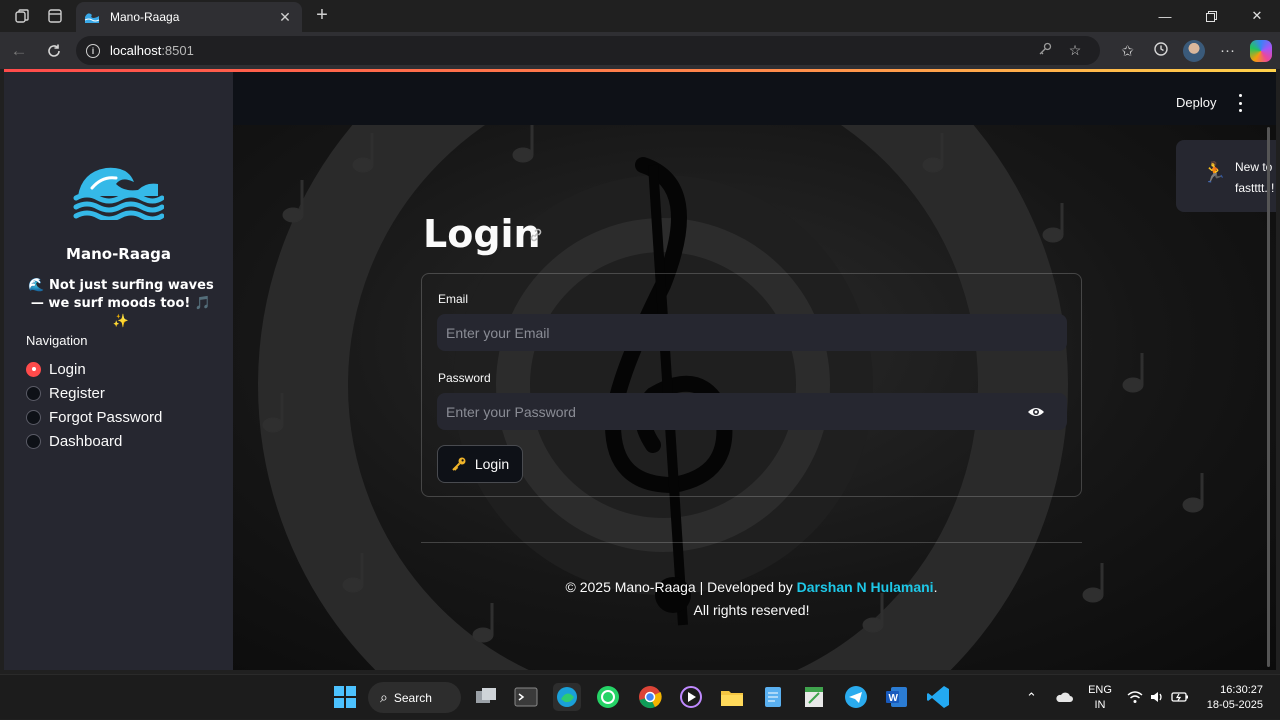  What do you see at coordinates (640, 16) in the screenshot?
I see `browser-tab-bar: Mano-Raaga ✕ + — ✕` at bounding box center [640, 16].